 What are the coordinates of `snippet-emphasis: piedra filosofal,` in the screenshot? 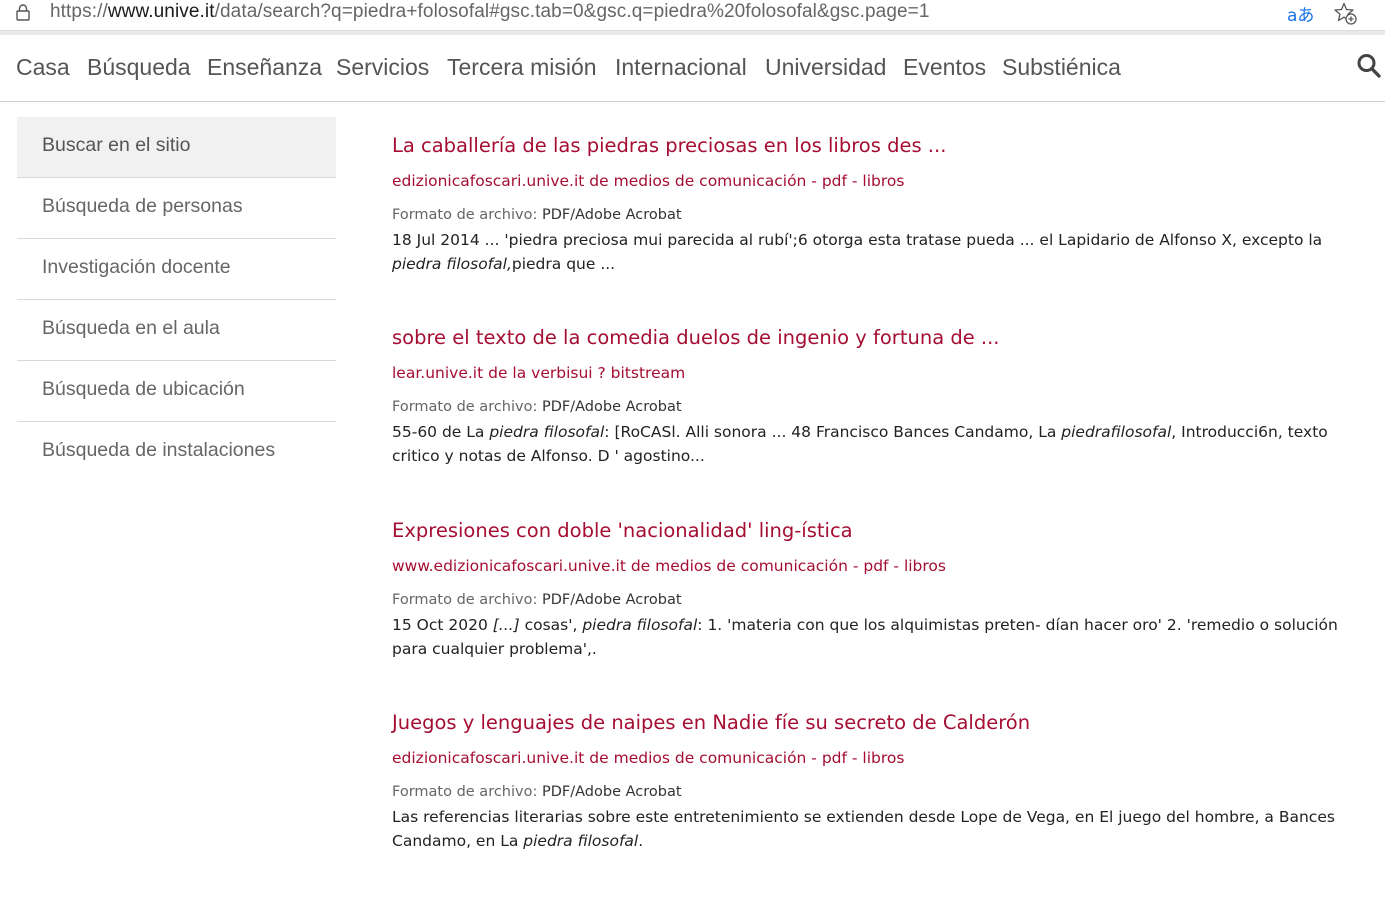 It's located at (452, 264).